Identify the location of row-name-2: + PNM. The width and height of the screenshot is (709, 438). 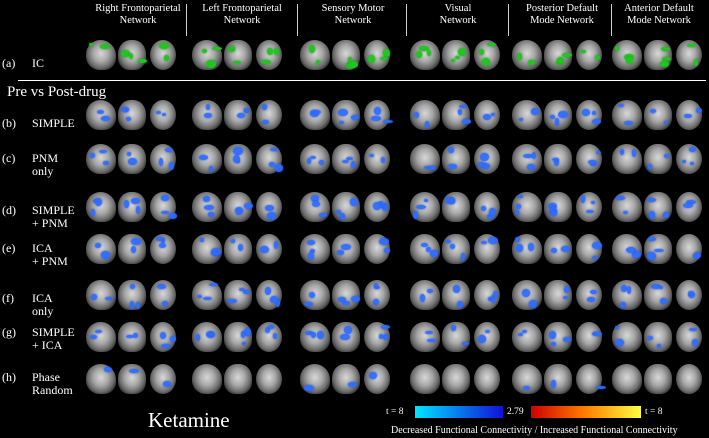
(50, 223).